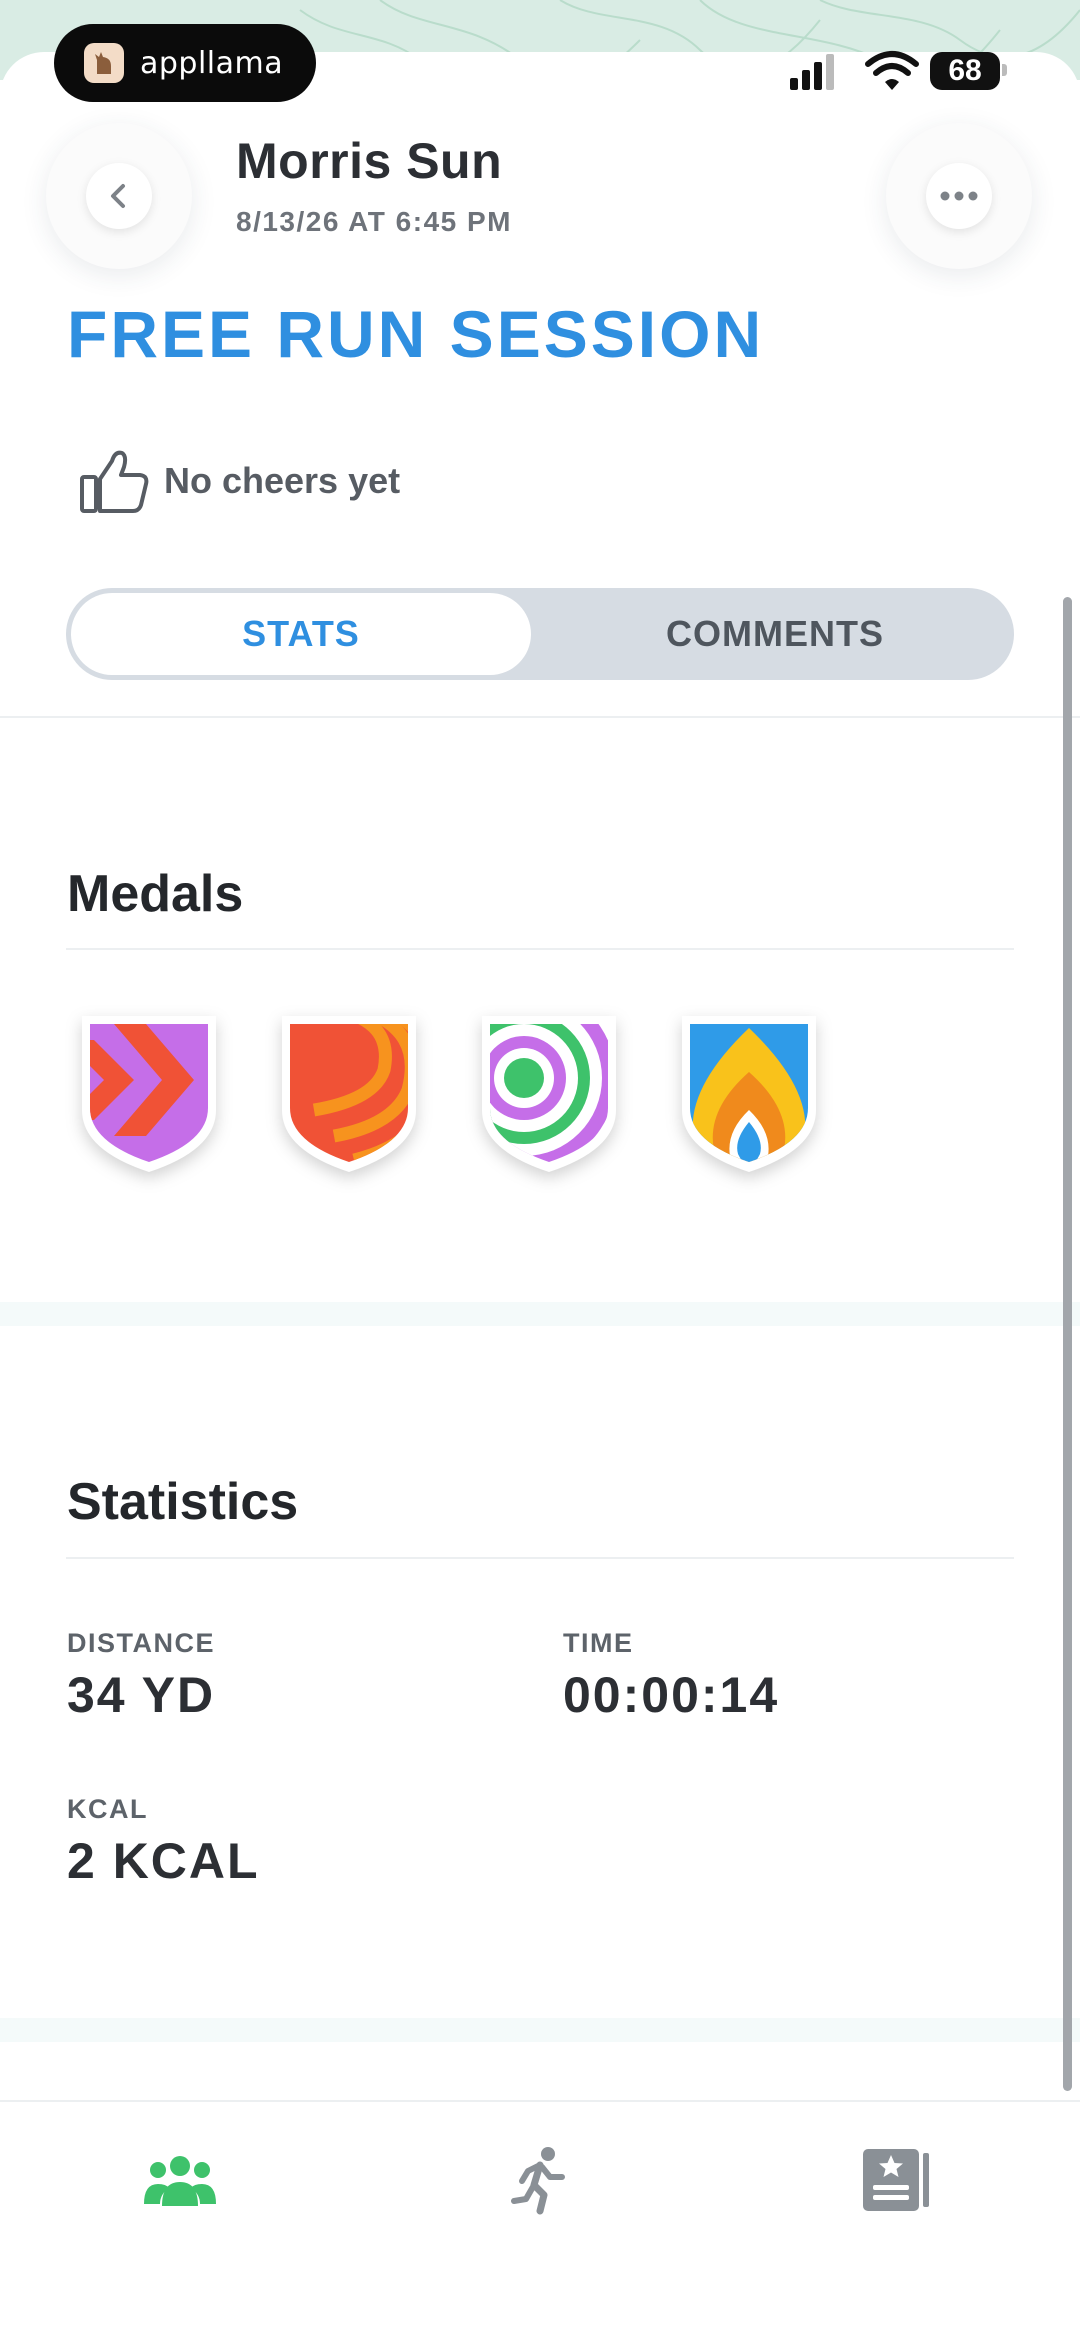  What do you see at coordinates (540, 949) in the screenshot?
I see `medals-divider` at bounding box center [540, 949].